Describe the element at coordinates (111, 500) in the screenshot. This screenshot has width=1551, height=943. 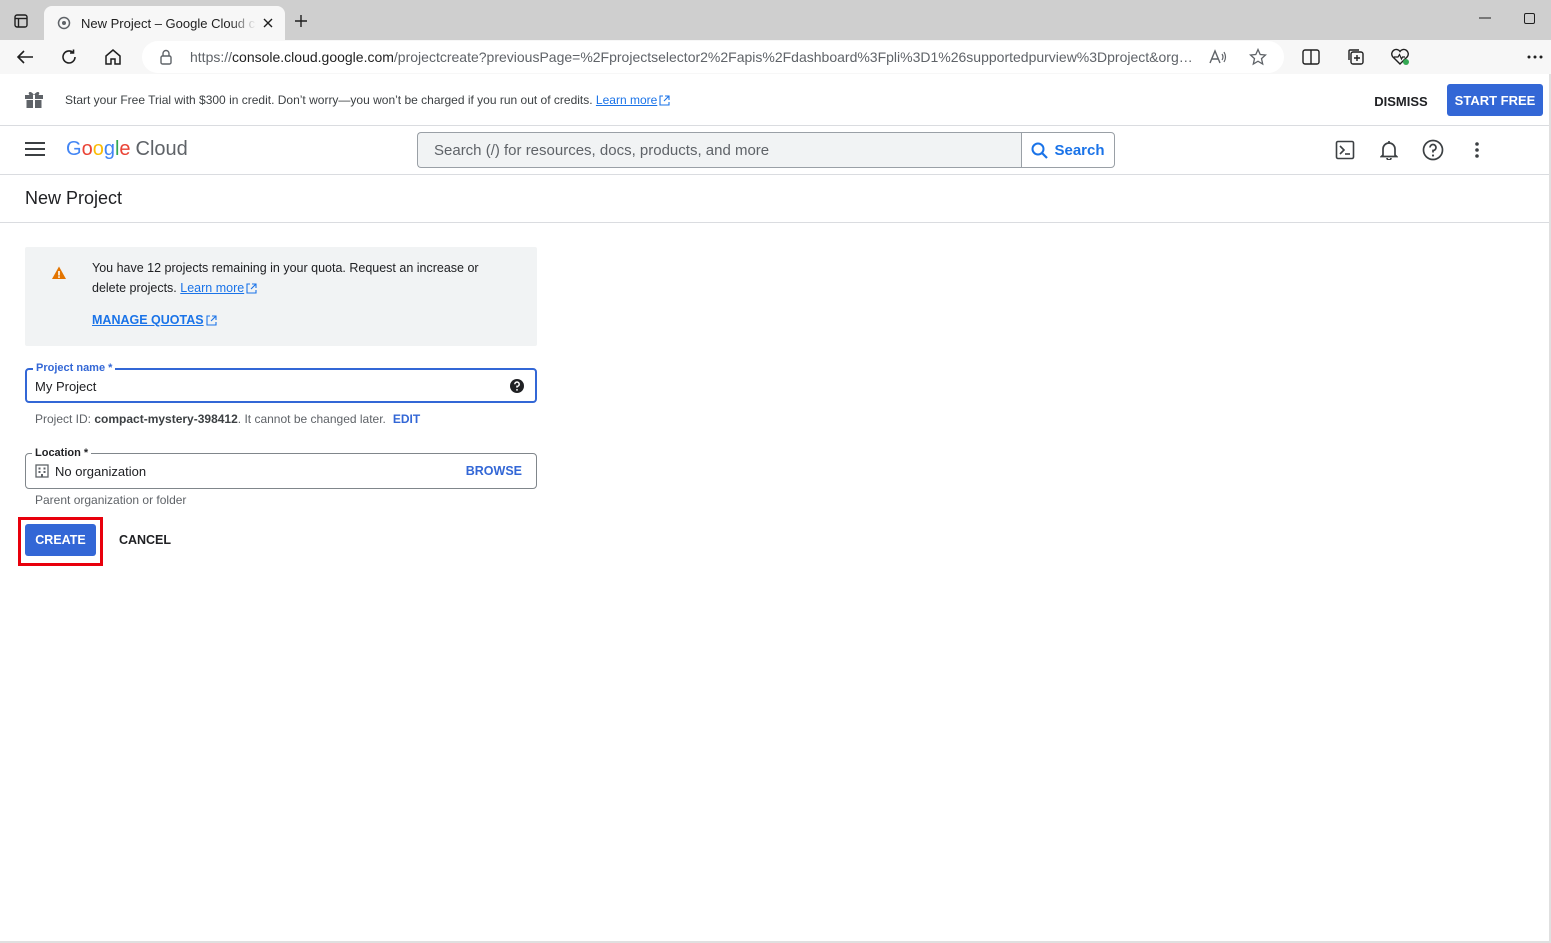
I see `location-hint: Parent organization or folder` at that location.